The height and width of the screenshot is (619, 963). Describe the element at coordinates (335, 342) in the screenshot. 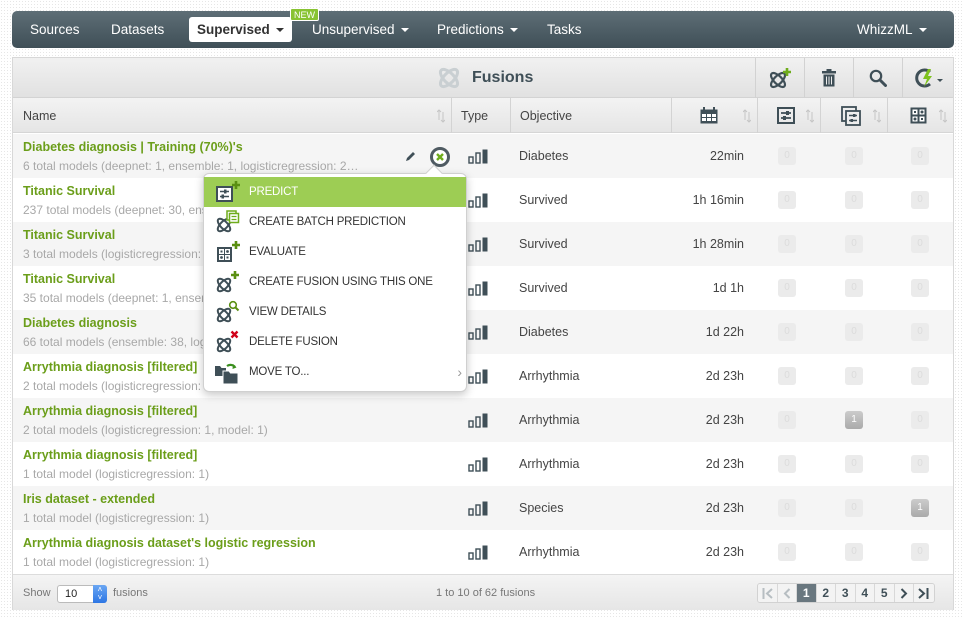

I see `menu-item-delete-fusion: DELETE FUSION` at that location.